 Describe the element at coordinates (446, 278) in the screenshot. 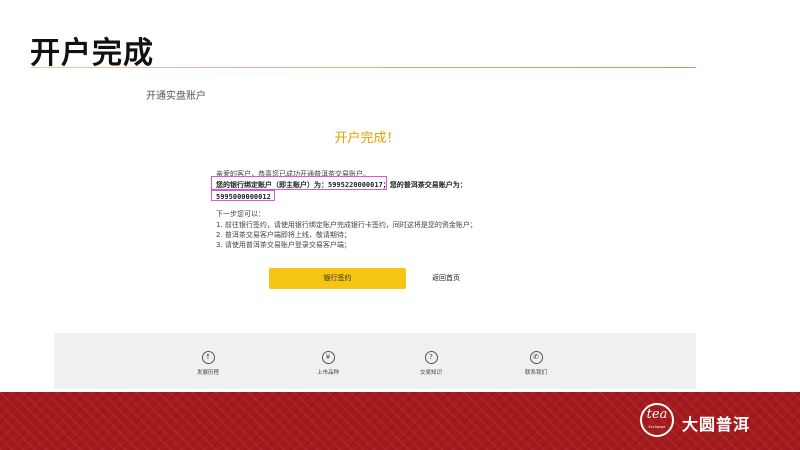

I see `back-home-link: 返回首页` at that location.